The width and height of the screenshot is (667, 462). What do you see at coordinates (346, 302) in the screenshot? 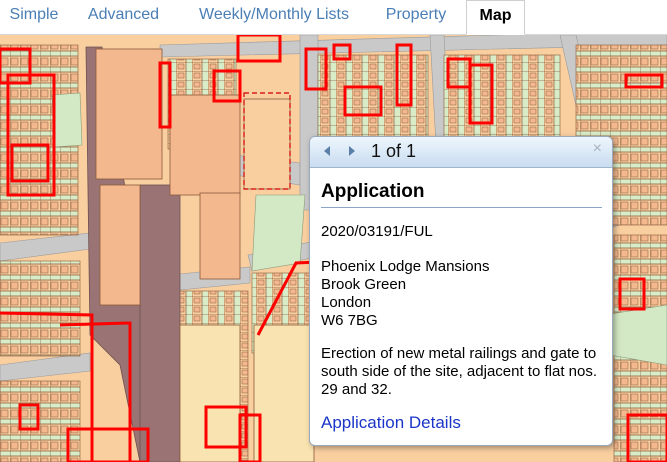
I see `address-line: London` at bounding box center [346, 302].